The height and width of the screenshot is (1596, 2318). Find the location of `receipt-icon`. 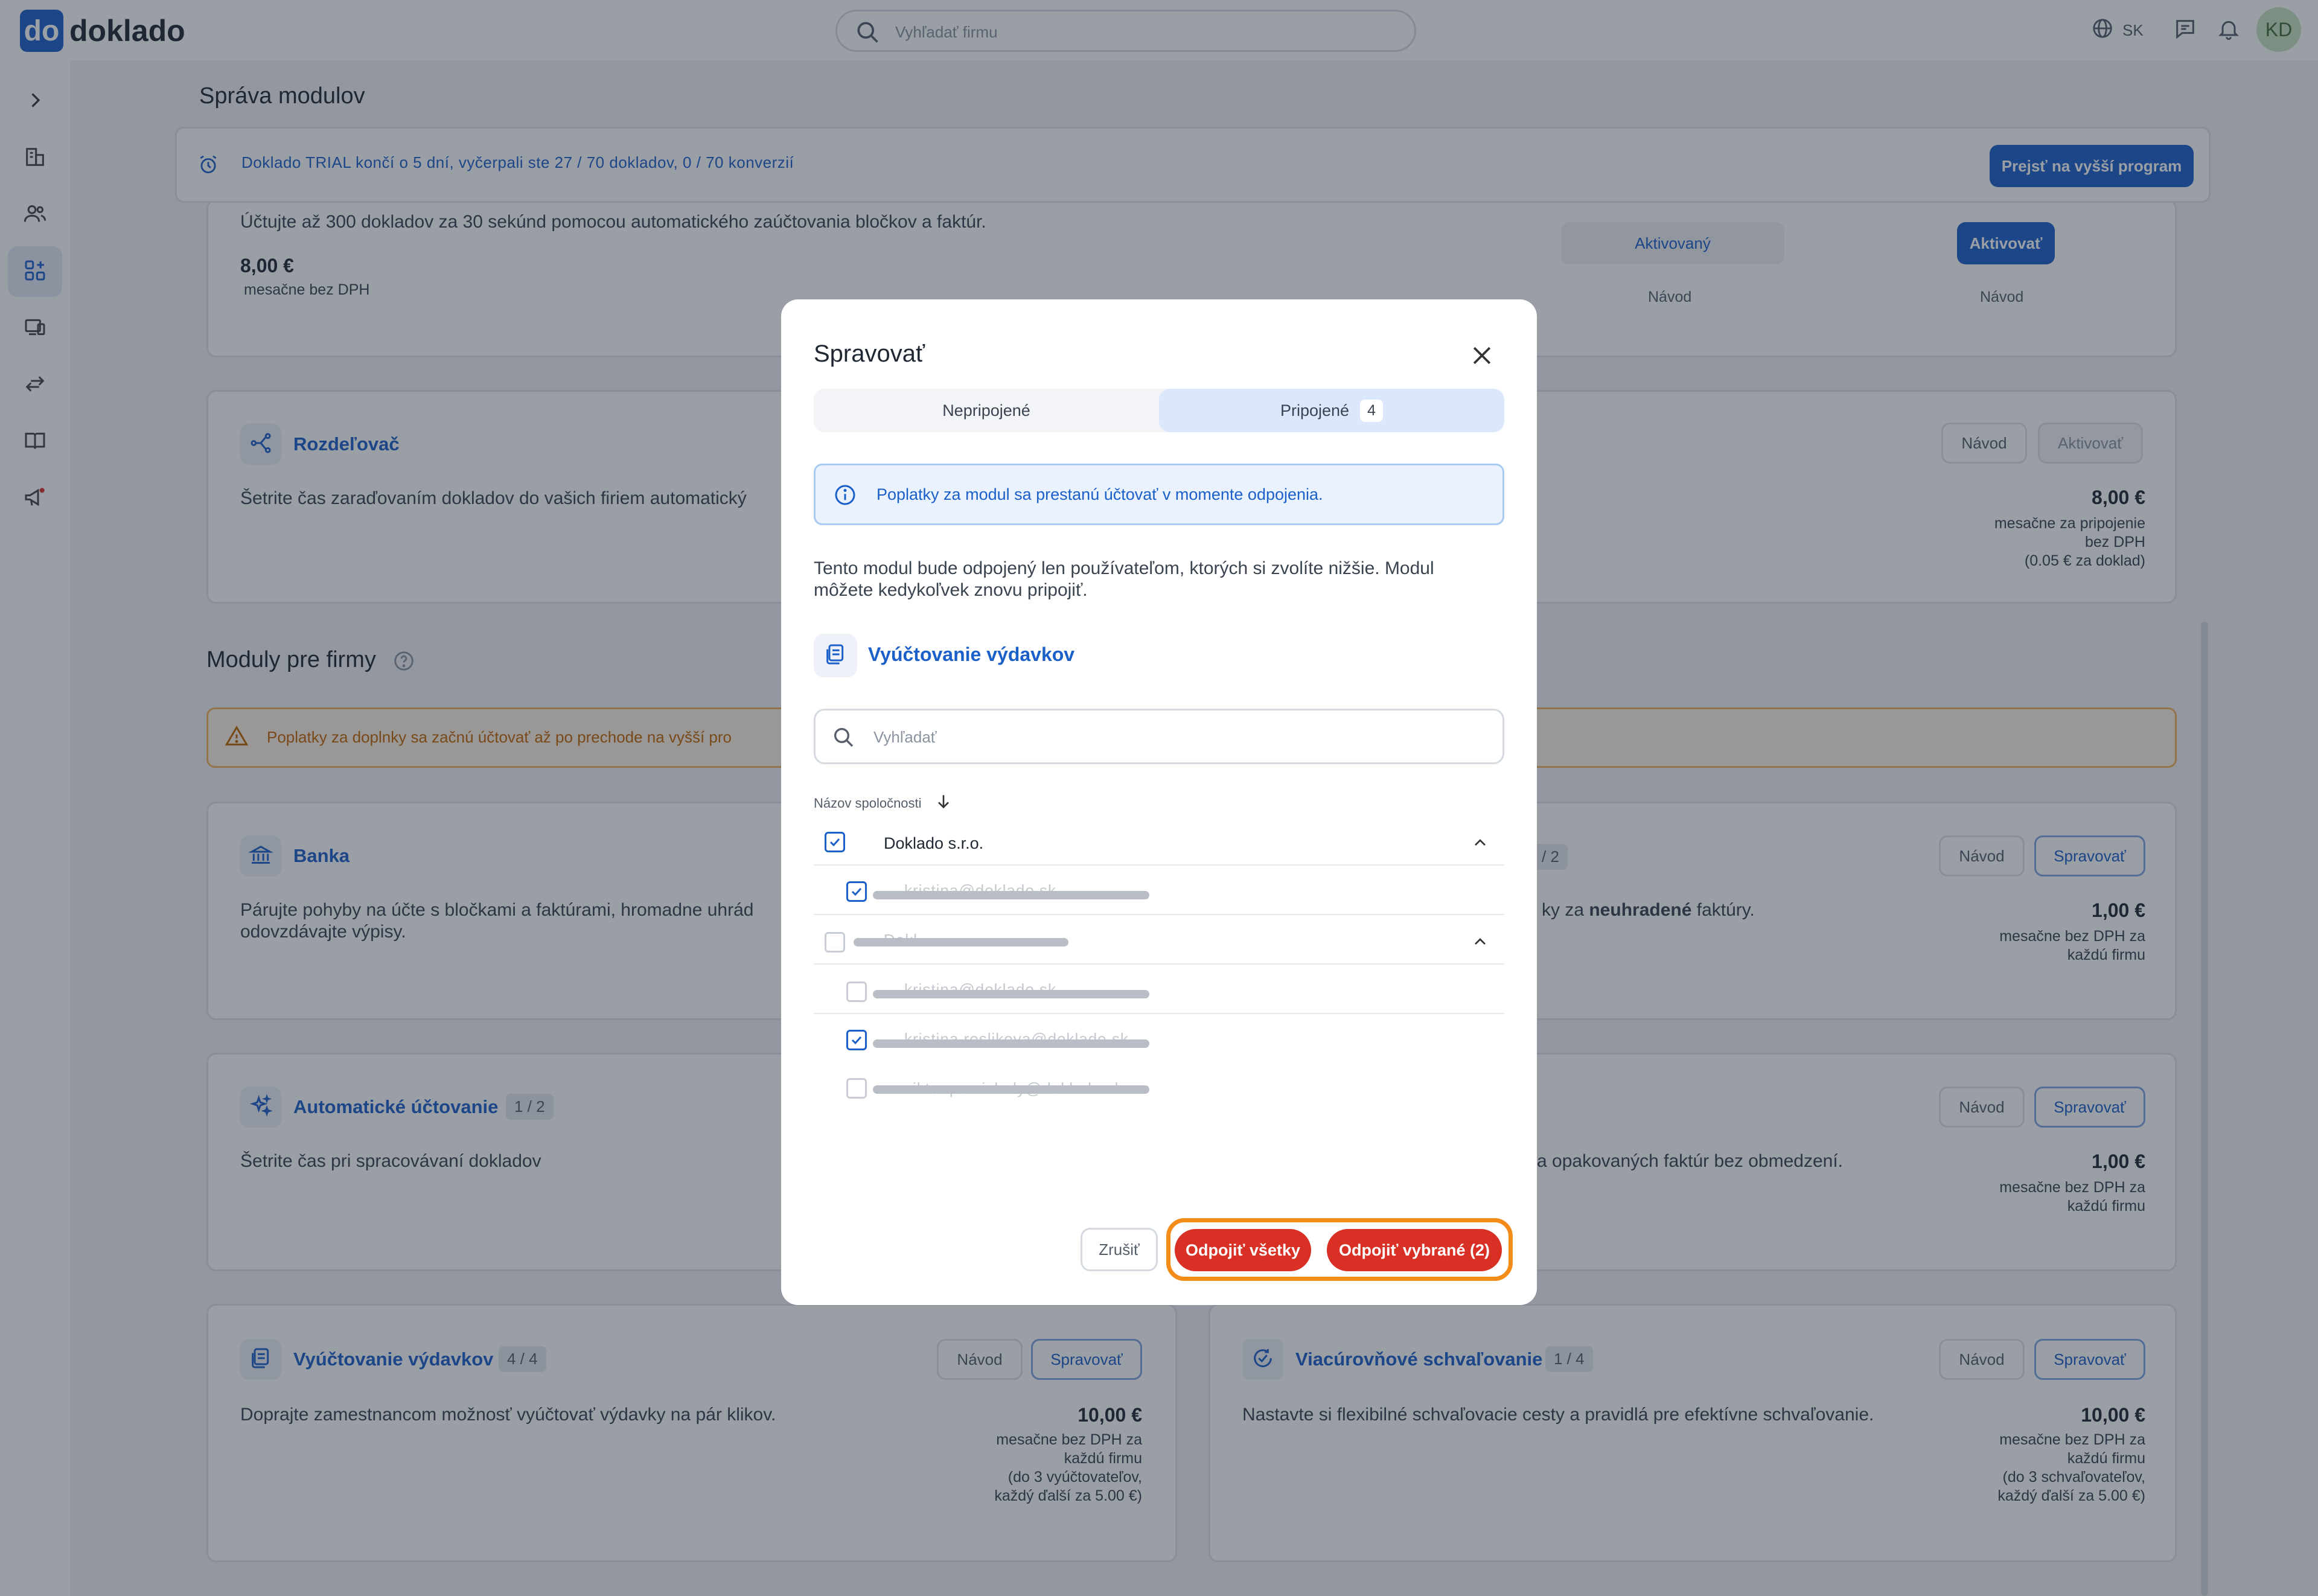

receipt-icon is located at coordinates (835, 656).